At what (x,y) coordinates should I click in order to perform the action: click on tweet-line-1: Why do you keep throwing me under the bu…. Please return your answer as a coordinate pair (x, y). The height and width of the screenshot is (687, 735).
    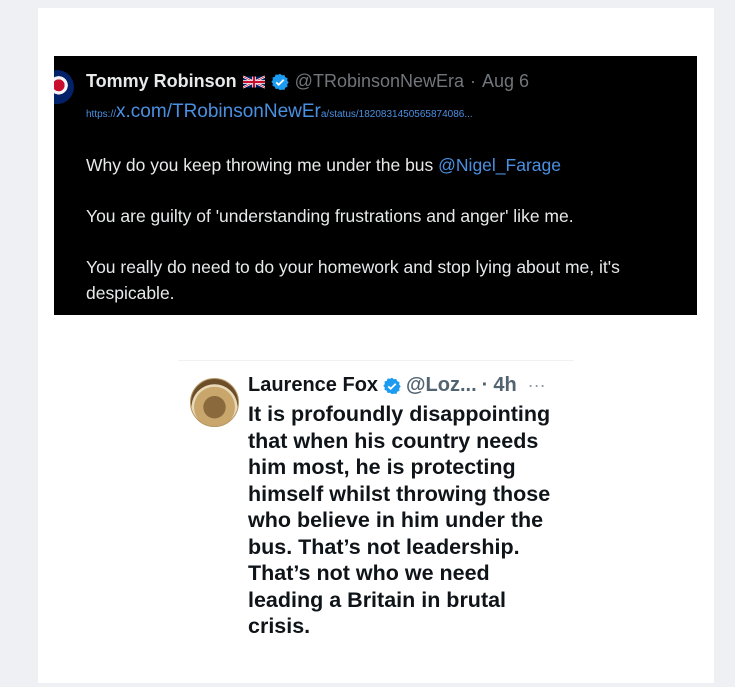
    Looking at the image, I should click on (391, 165).